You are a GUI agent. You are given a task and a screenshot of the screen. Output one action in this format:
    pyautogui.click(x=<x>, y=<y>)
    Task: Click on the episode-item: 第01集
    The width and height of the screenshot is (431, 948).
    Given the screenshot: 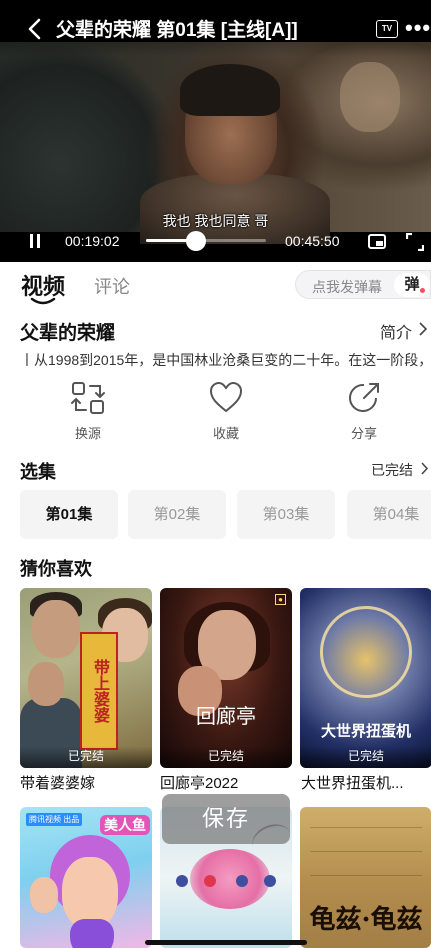 What is the action you would take?
    pyautogui.click(x=69, y=514)
    